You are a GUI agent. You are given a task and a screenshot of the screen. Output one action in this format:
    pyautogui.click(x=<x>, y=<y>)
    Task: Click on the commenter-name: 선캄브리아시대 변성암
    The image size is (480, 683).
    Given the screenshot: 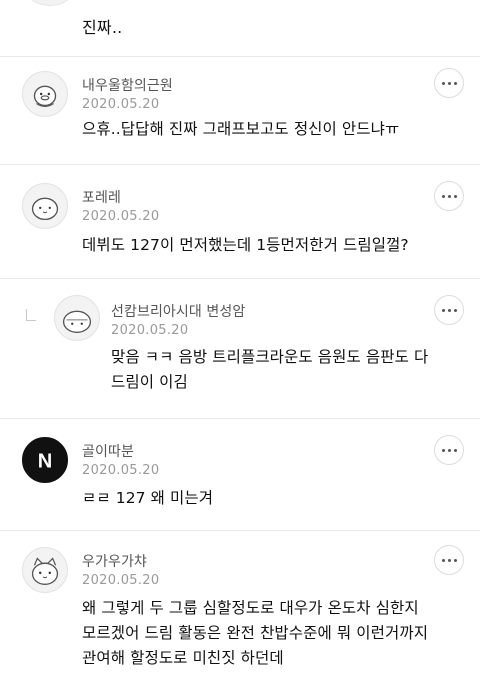 What is the action you would take?
    pyautogui.click(x=178, y=311)
    